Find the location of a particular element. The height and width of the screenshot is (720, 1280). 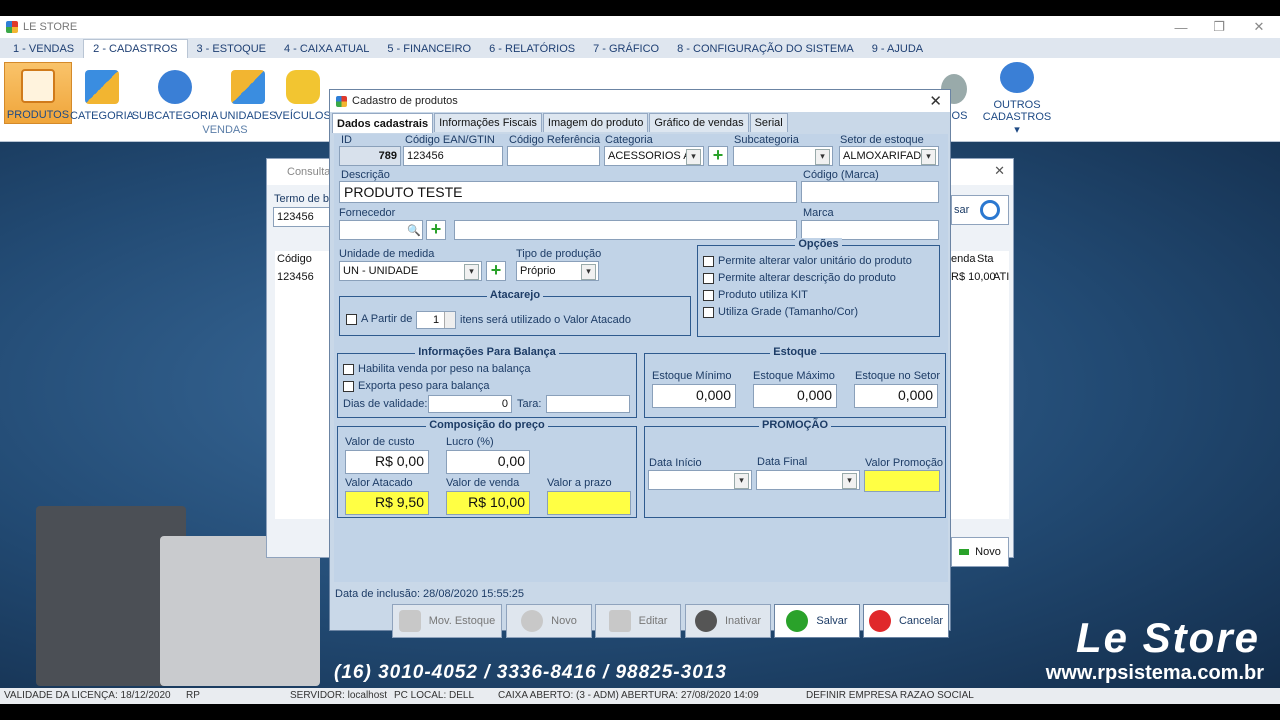

codigo-marca-input is located at coordinates (870, 192).